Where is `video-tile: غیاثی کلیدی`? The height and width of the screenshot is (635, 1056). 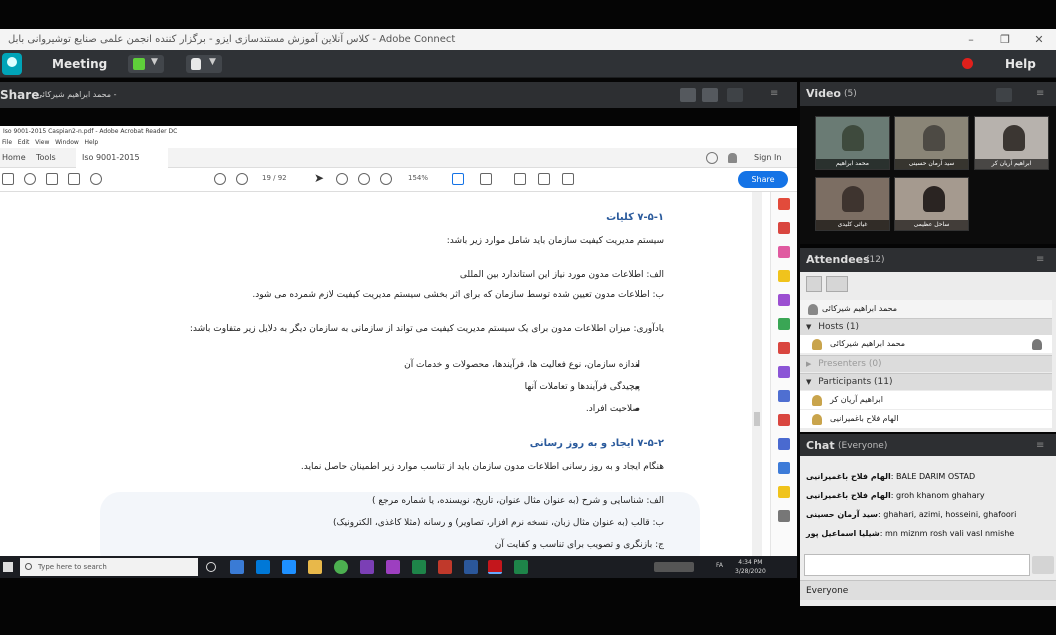 video-tile: غیاثی کلیدی is located at coordinates (852, 204).